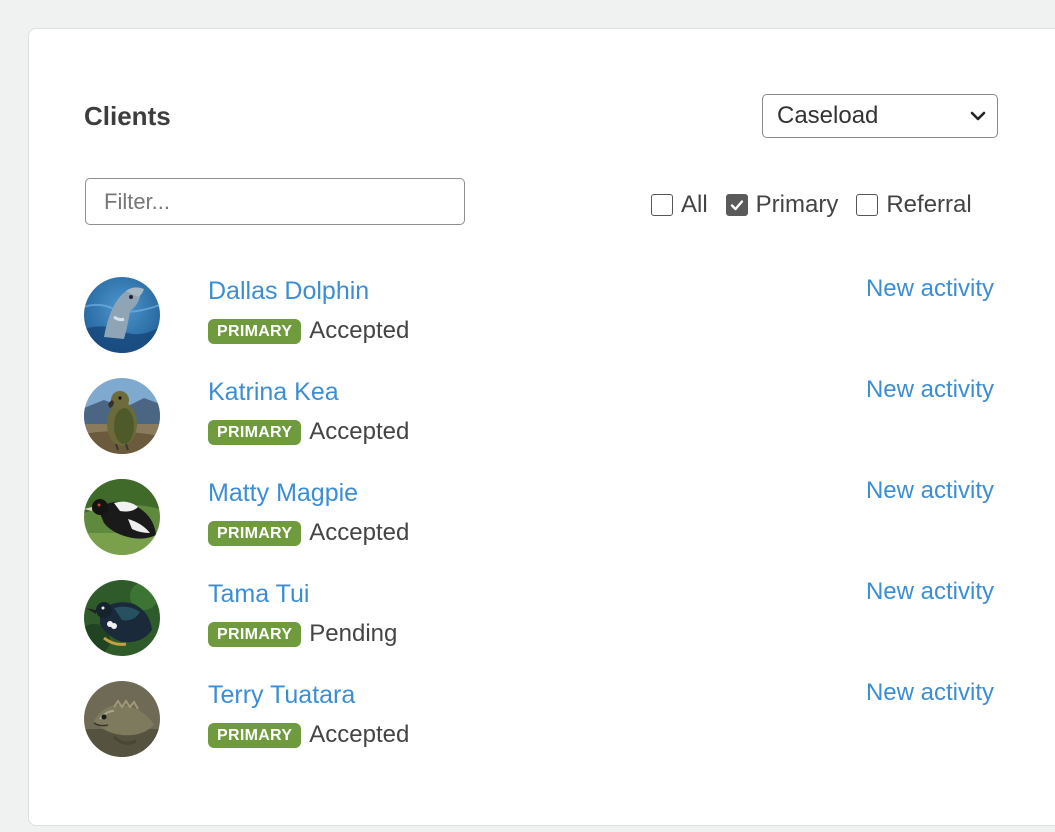 This screenshot has height=832, width=1055. I want to click on checkmark-icon, so click(736, 205).